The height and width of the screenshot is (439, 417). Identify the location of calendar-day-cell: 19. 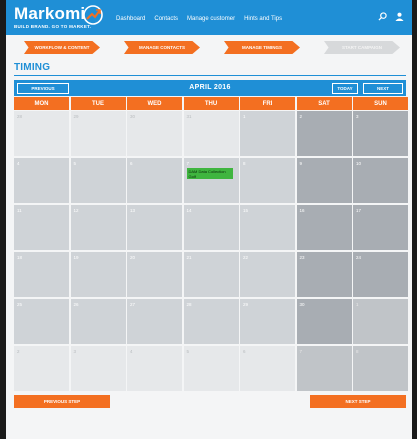
(98, 274).